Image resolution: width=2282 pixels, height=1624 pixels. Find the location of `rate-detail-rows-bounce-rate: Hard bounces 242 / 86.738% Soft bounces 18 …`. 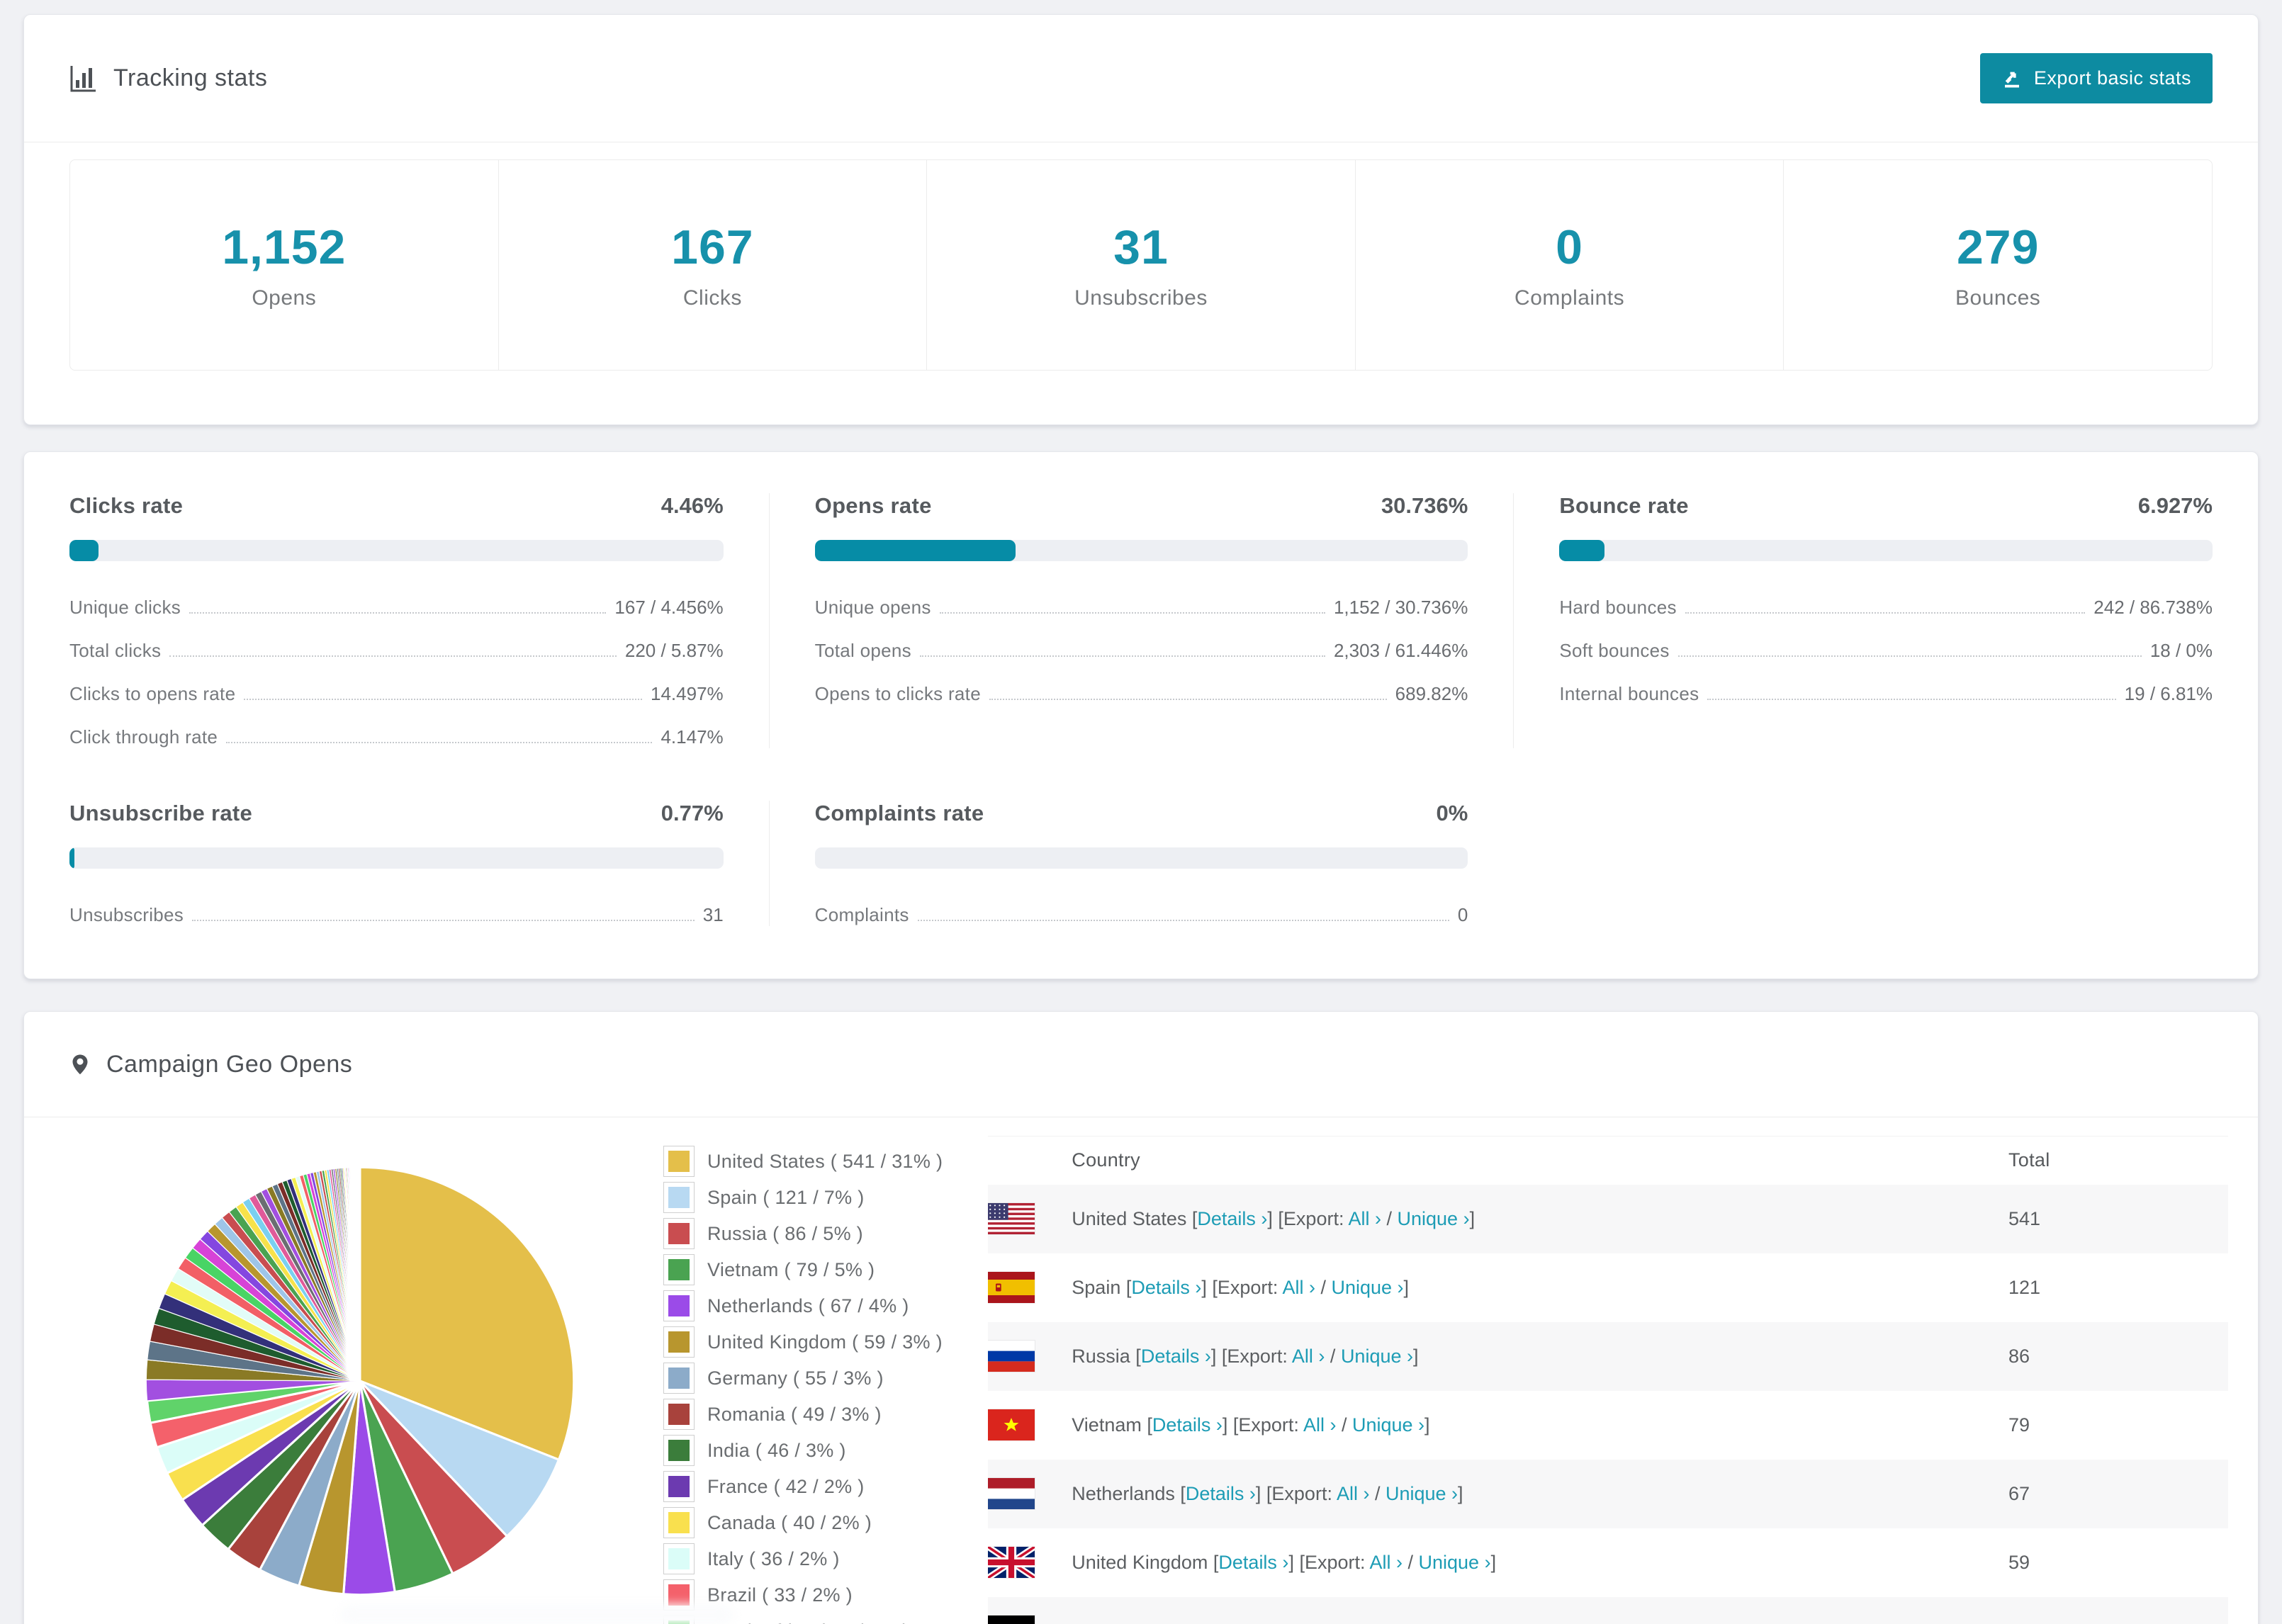

rate-detail-rows-bounce-rate: Hard bounces 242 / 86.738% Soft bounces 18 … is located at coordinates (1886, 651).